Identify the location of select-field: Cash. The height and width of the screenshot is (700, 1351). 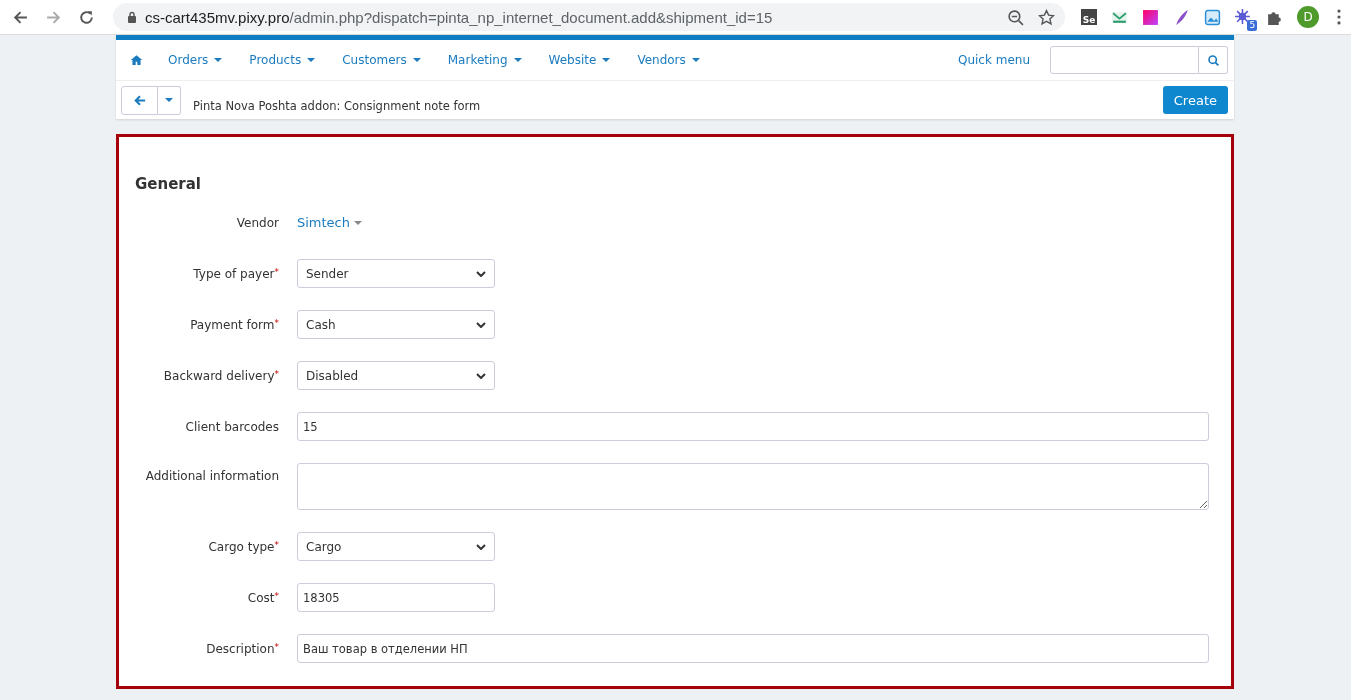
(396, 324).